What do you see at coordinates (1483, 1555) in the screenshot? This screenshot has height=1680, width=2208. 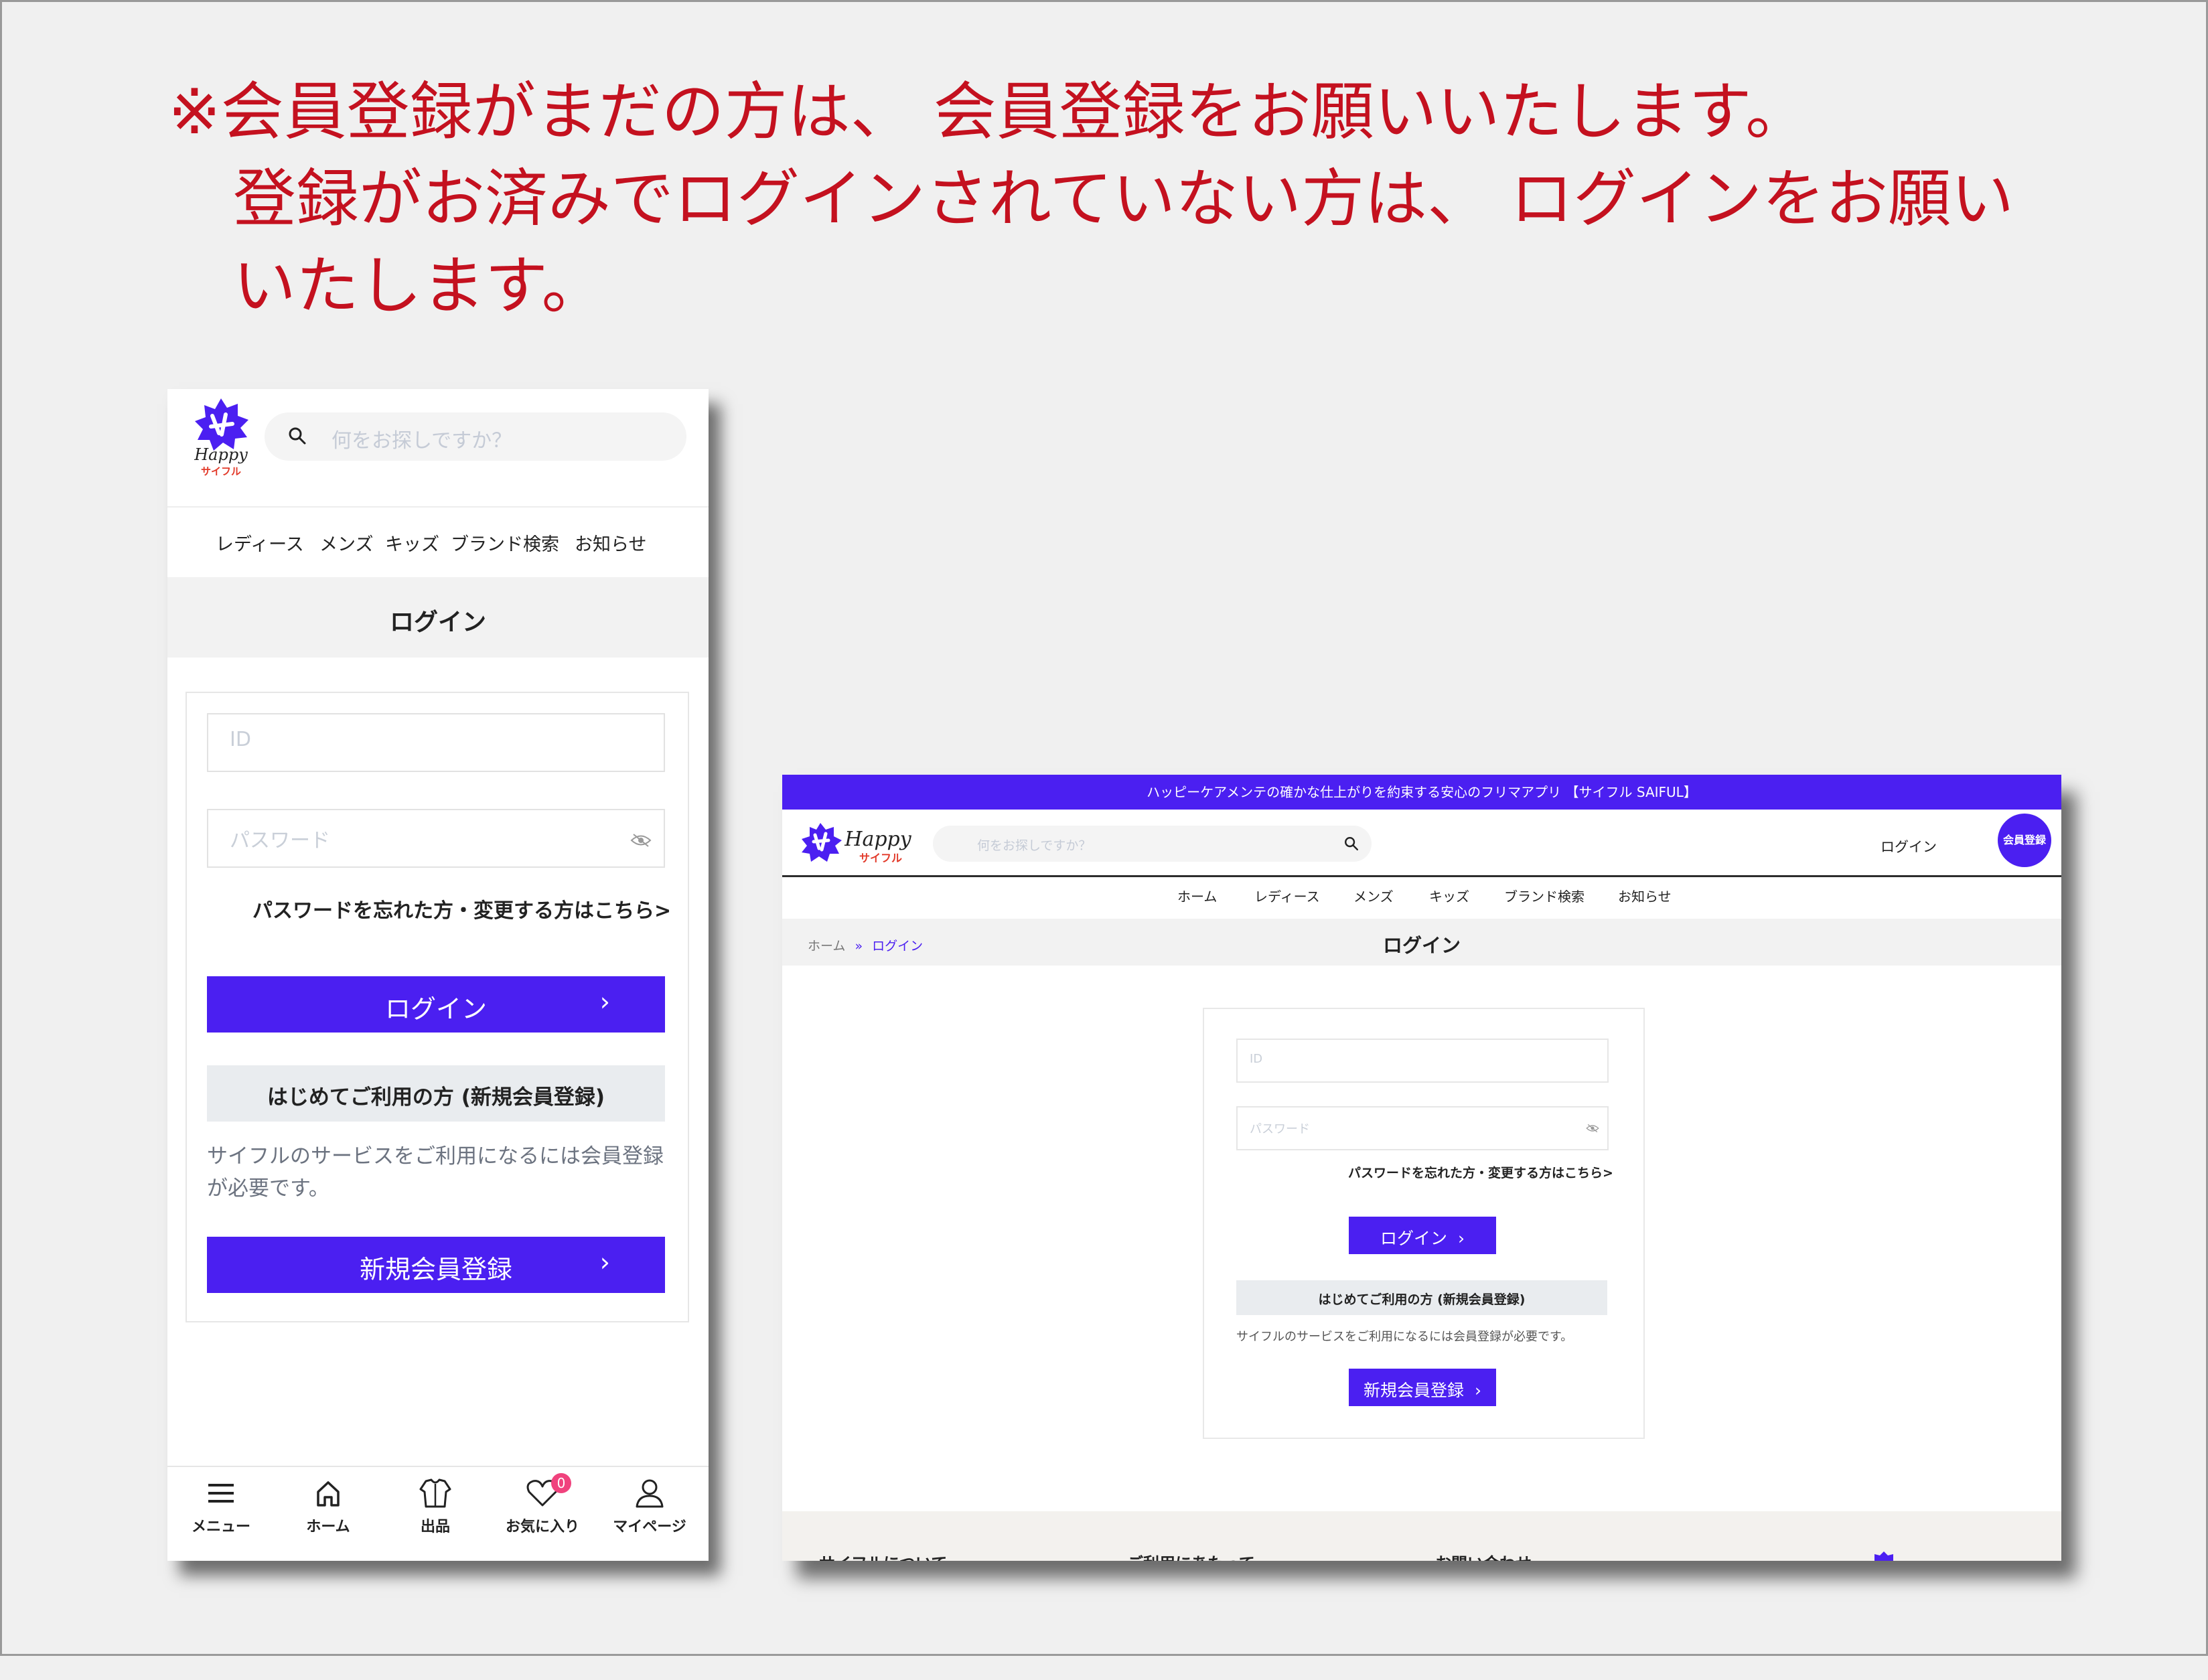 I see `footer-contact: お問い合わせ` at bounding box center [1483, 1555].